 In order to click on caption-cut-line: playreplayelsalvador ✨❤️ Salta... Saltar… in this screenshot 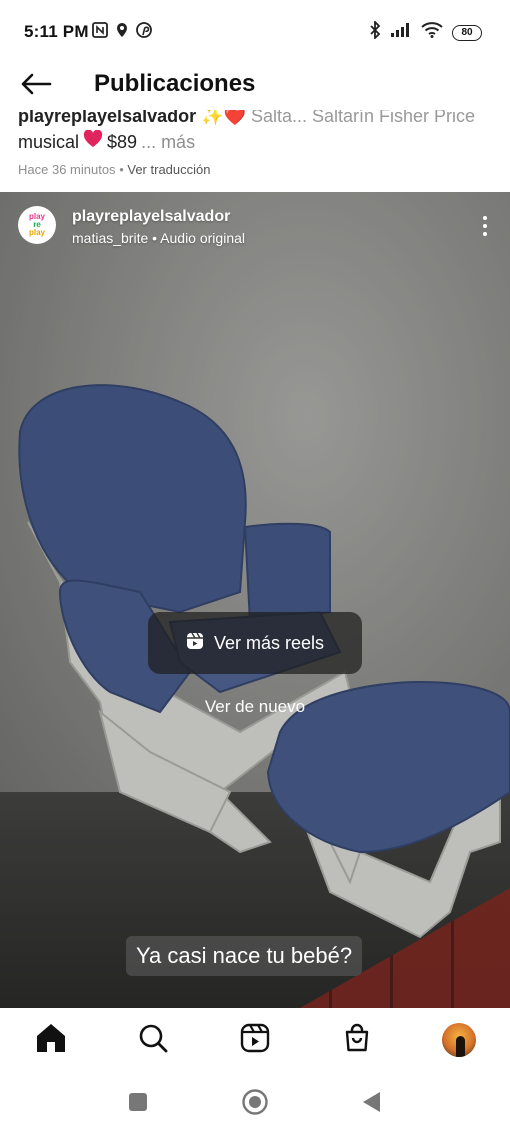, I will do `click(258, 119)`.